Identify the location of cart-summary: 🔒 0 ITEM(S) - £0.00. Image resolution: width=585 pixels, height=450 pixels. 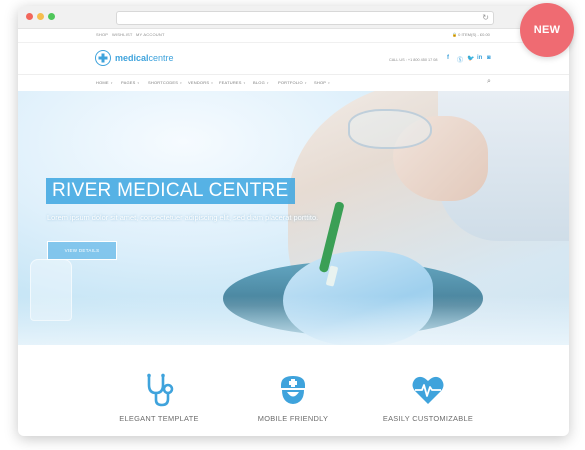
(471, 34).